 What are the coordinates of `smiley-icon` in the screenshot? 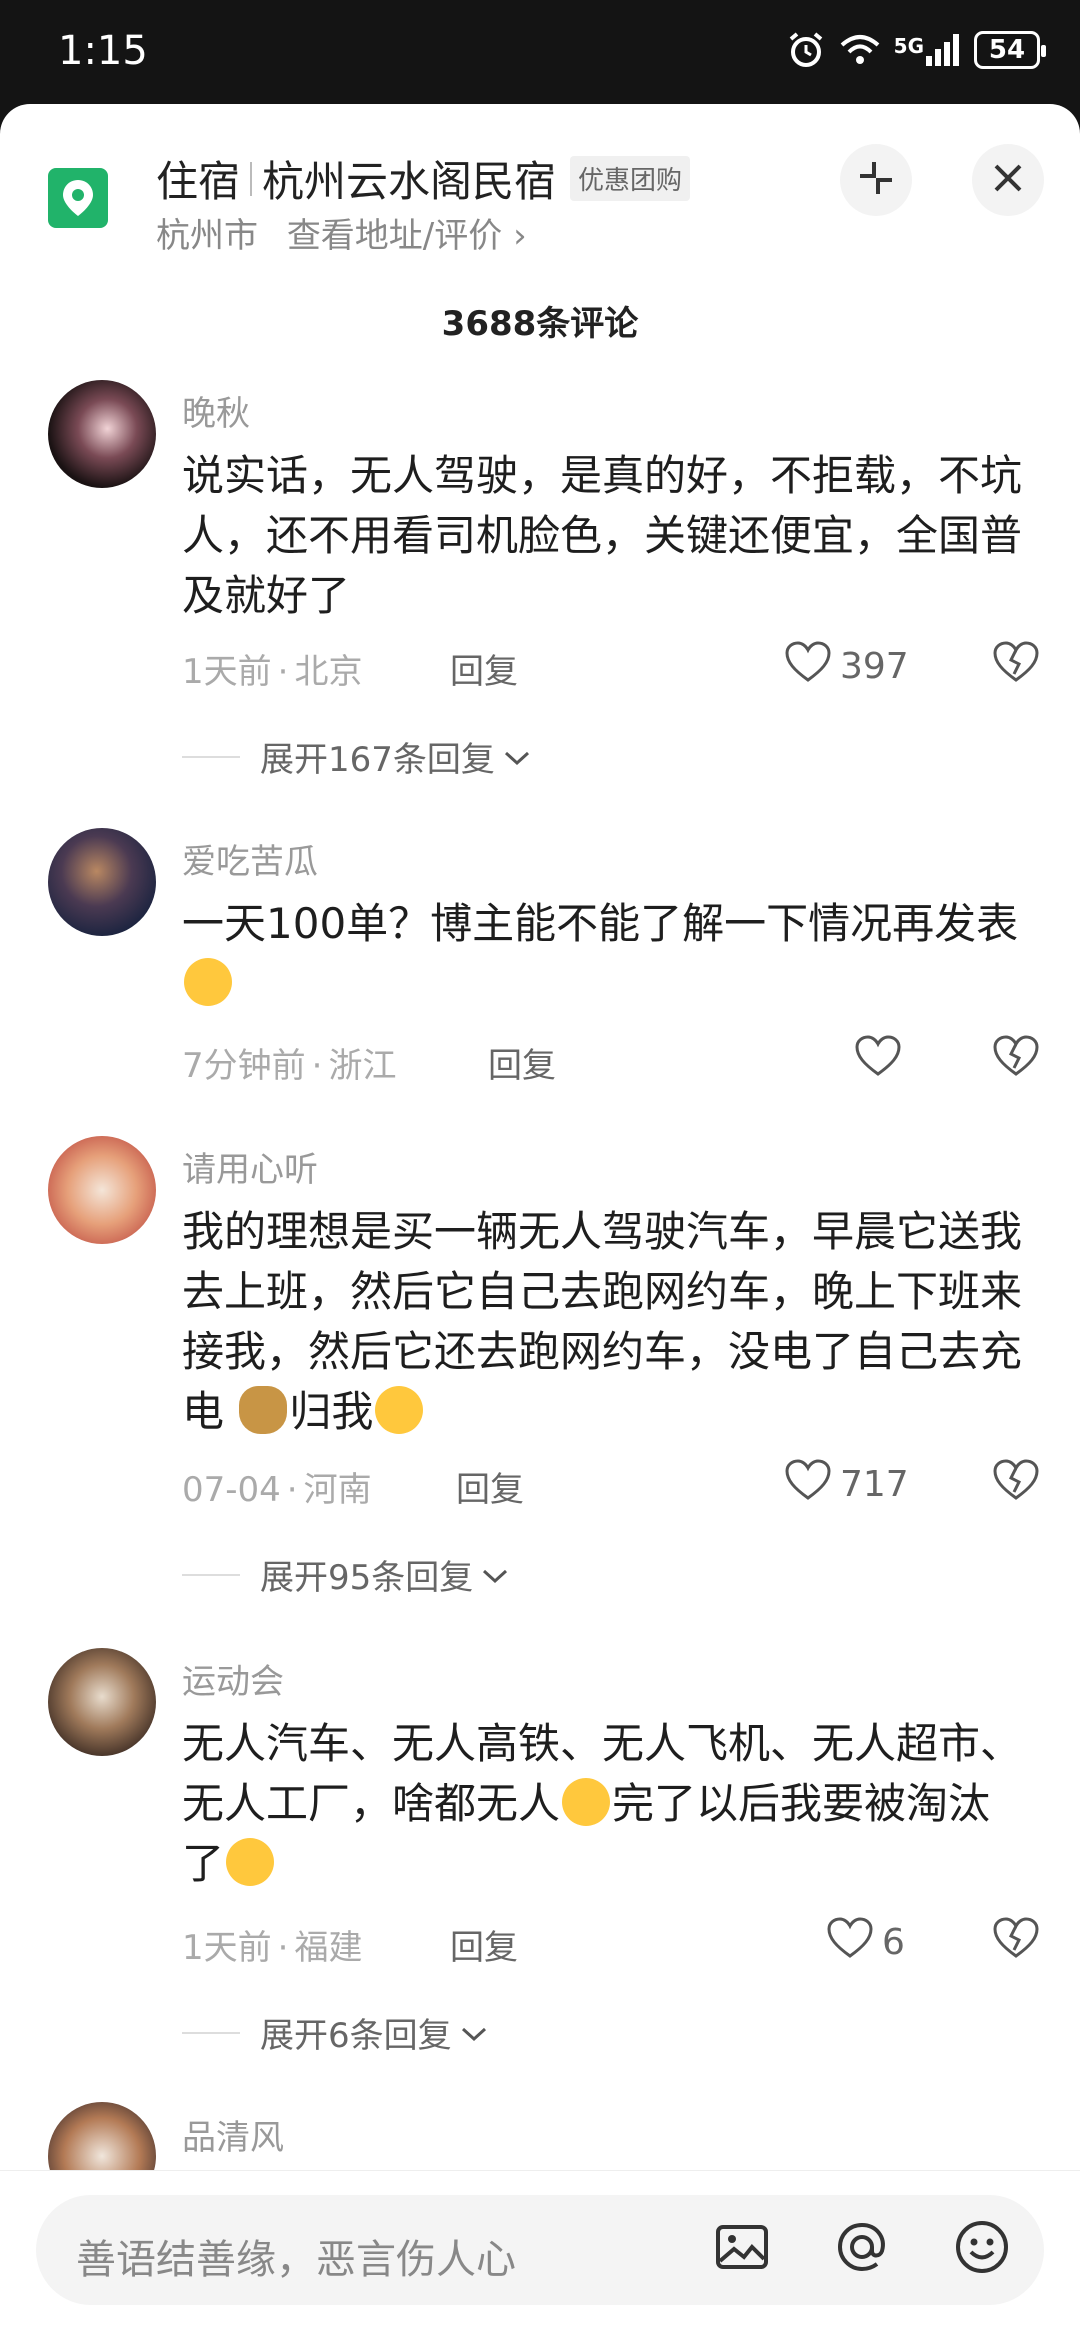 It's located at (982, 2249).